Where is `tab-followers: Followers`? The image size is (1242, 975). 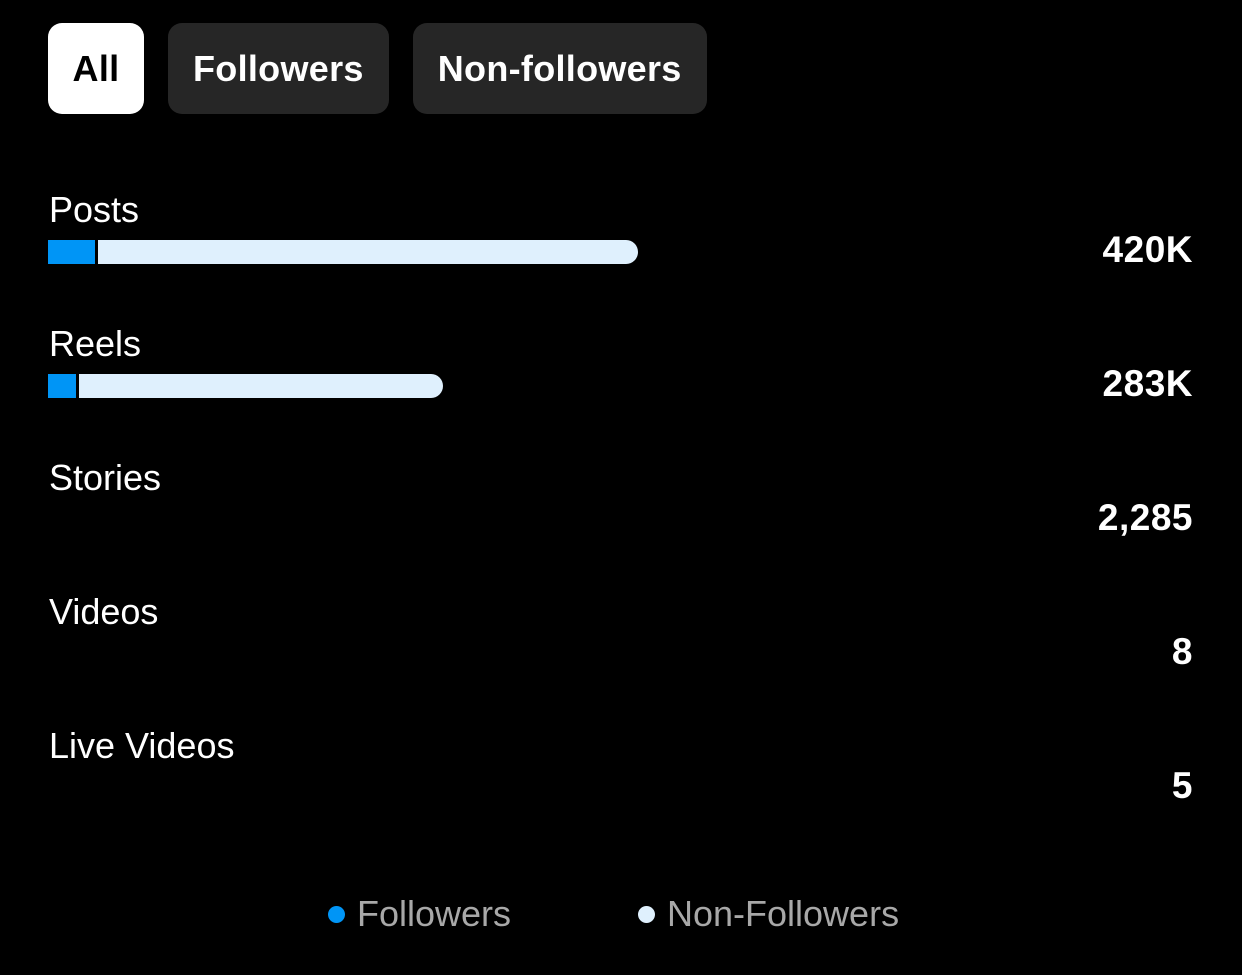
tab-followers: Followers is located at coordinates (278, 68).